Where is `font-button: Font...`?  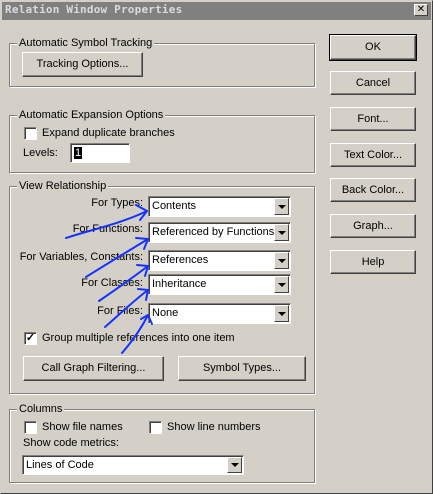 font-button: Font... is located at coordinates (373, 119).